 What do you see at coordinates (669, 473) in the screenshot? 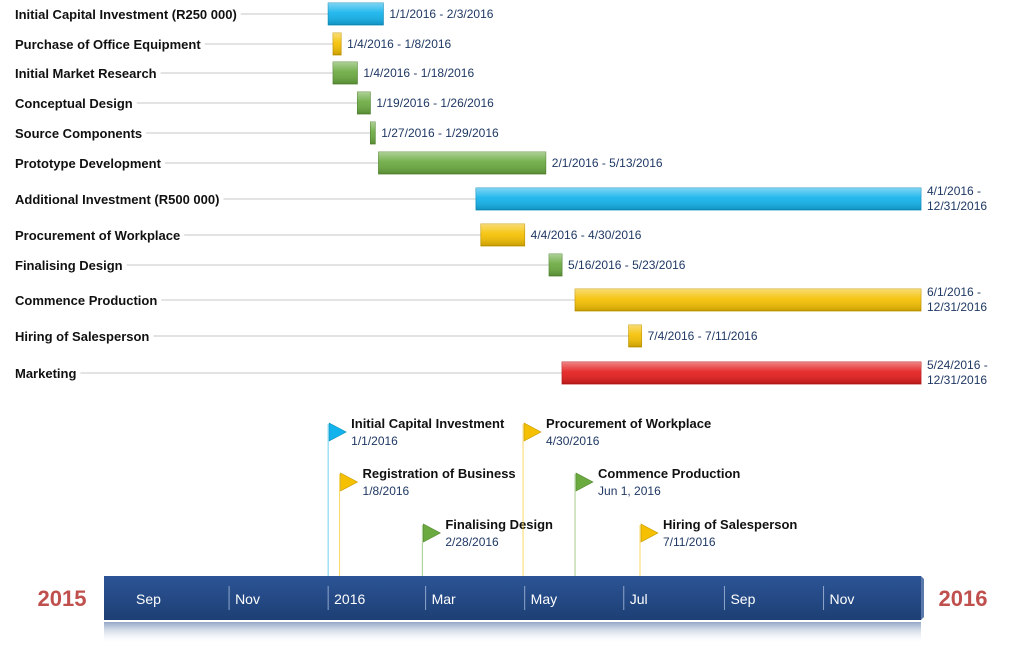
I see `milestone-title: Commence Production` at bounding box center [669, 473].